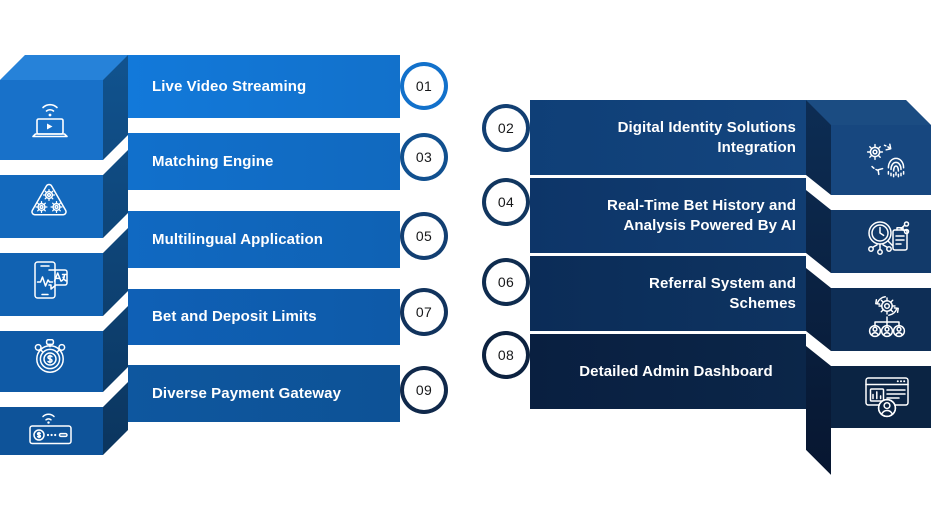  I want to click on right-badge-04: 04, so click(506, 202).